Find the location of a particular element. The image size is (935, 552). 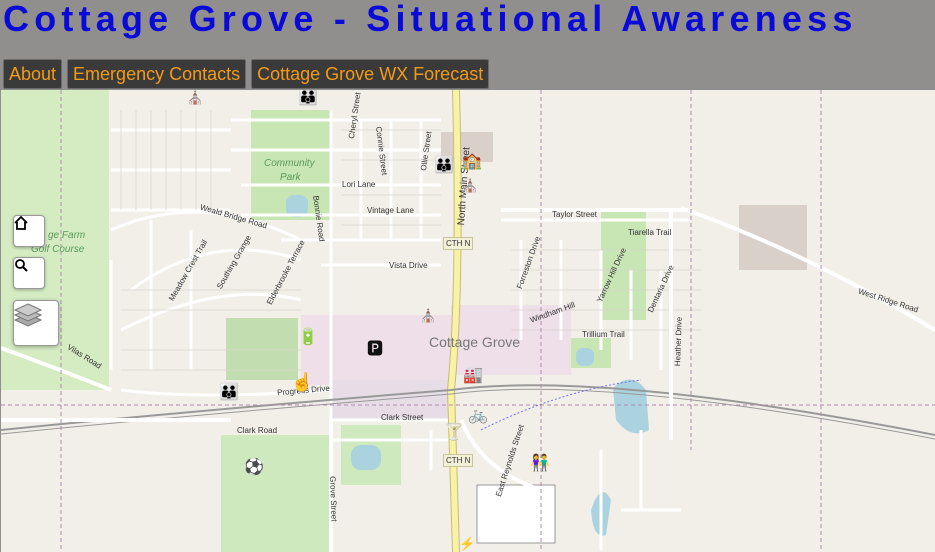

search-button is located at coordinates (29, 273).